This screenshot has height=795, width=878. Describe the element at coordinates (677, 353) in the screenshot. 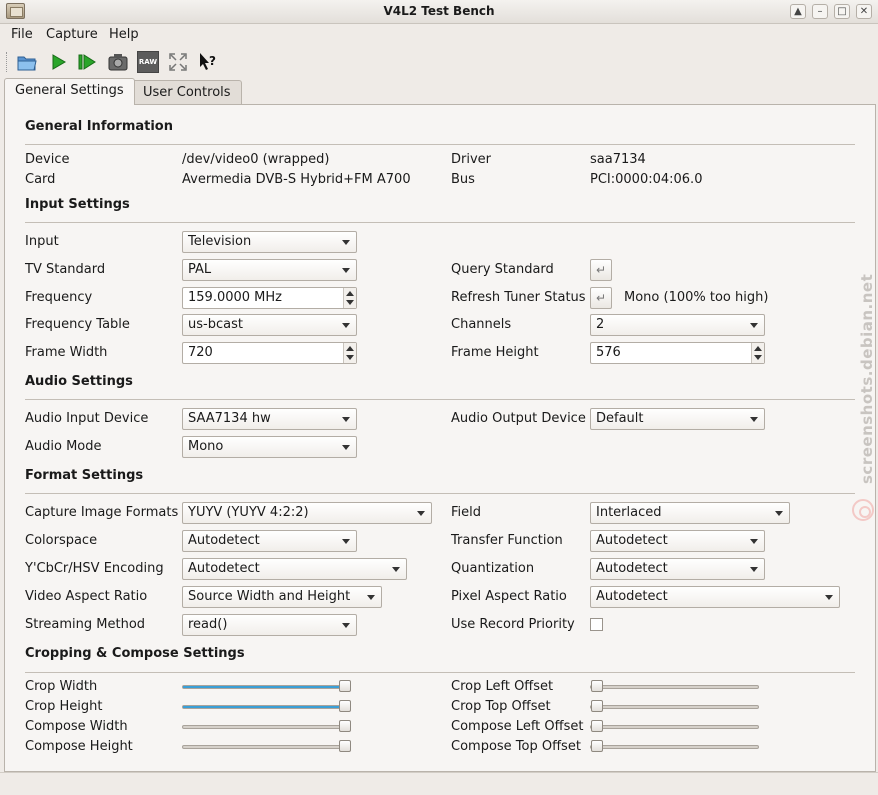

I see `frame-height-spinbox: 576` at that location.